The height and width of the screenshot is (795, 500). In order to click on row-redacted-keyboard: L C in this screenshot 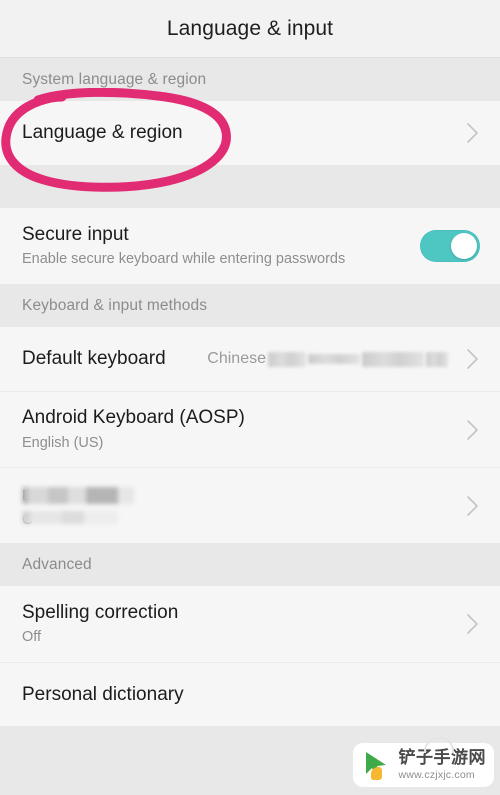, I will do `click(250, 505)`.